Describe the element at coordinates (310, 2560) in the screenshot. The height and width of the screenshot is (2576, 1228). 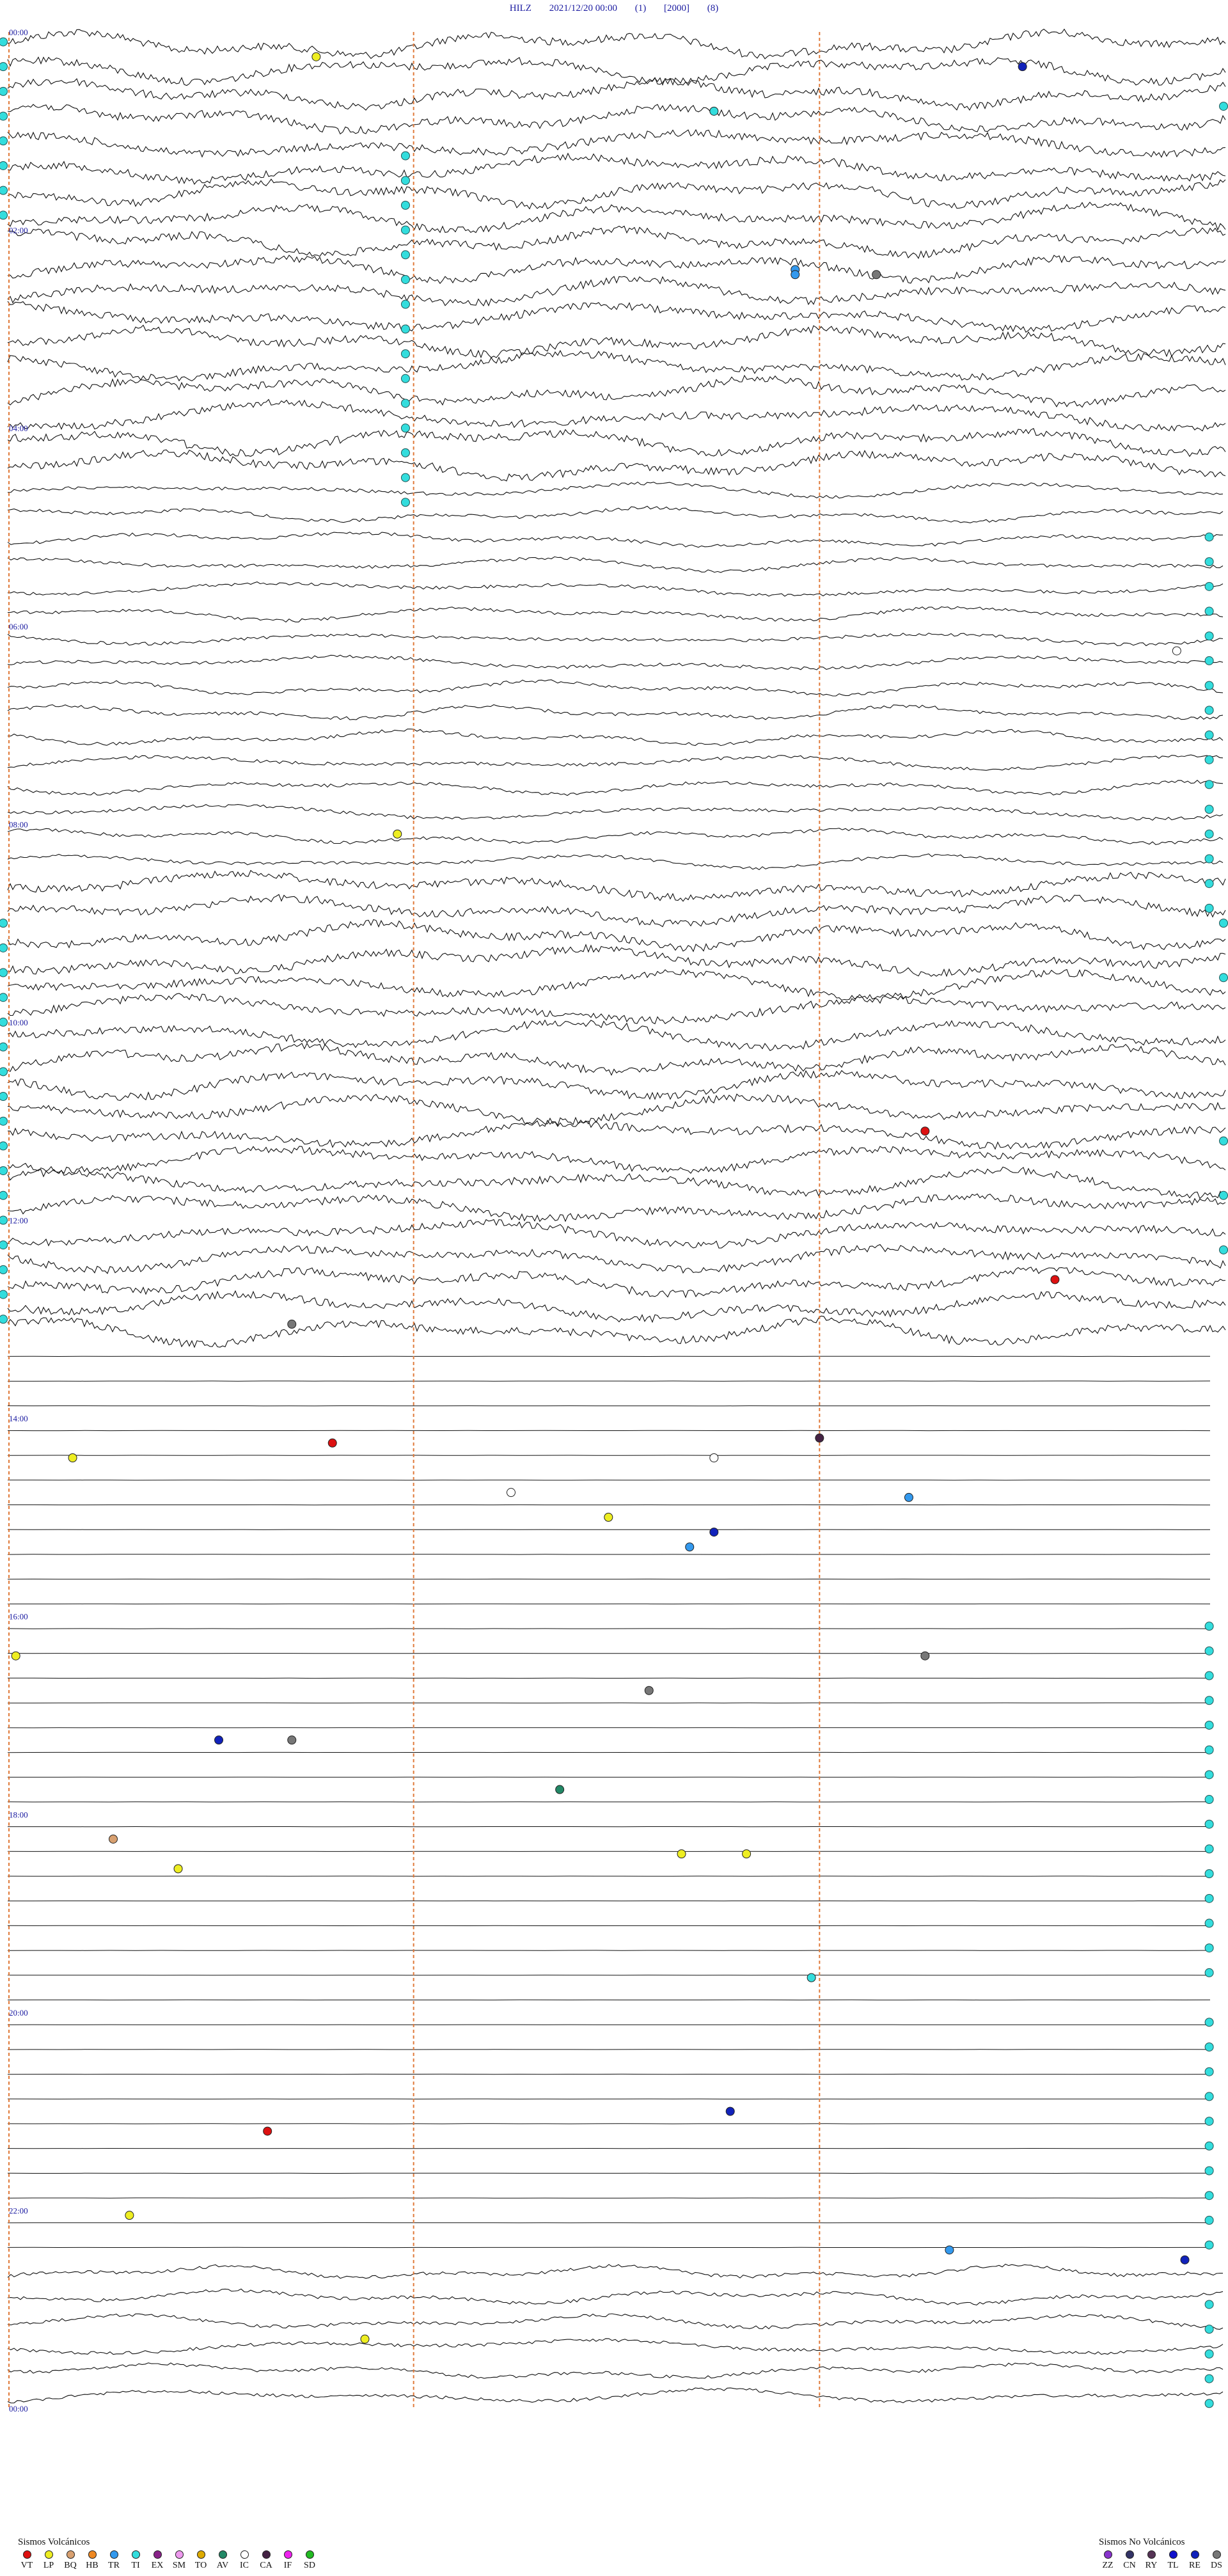
I see `legend-item-sd: SD` at that location.